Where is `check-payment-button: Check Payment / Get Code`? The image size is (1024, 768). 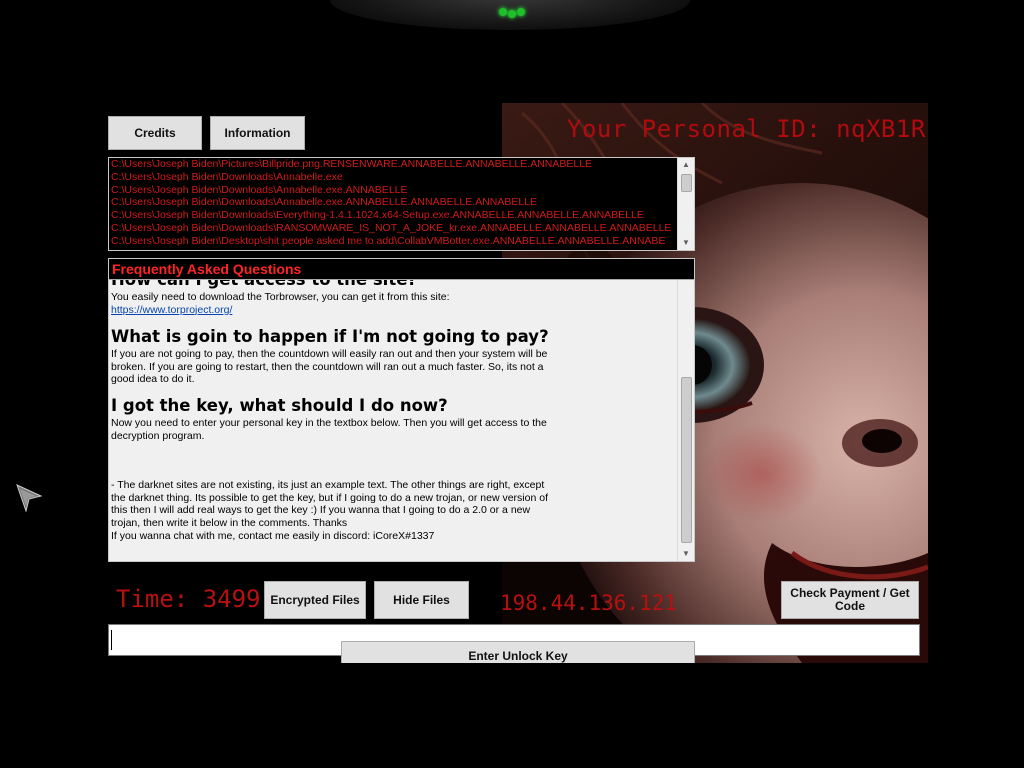
check-payment-button: Check Payment / Get Code is located at coordinates (850, 600).